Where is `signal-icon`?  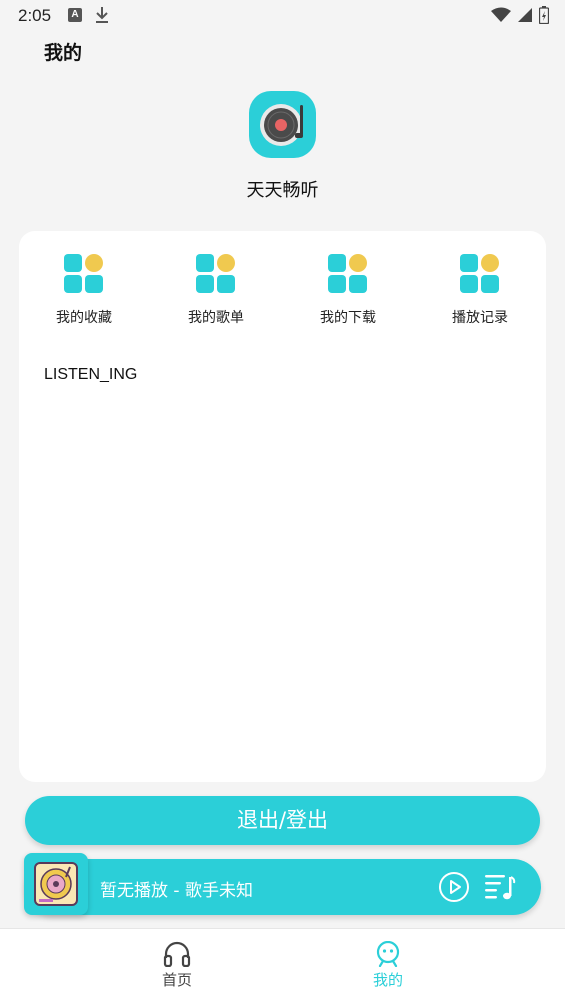 signal-icon is located at coordinates (525, 17).